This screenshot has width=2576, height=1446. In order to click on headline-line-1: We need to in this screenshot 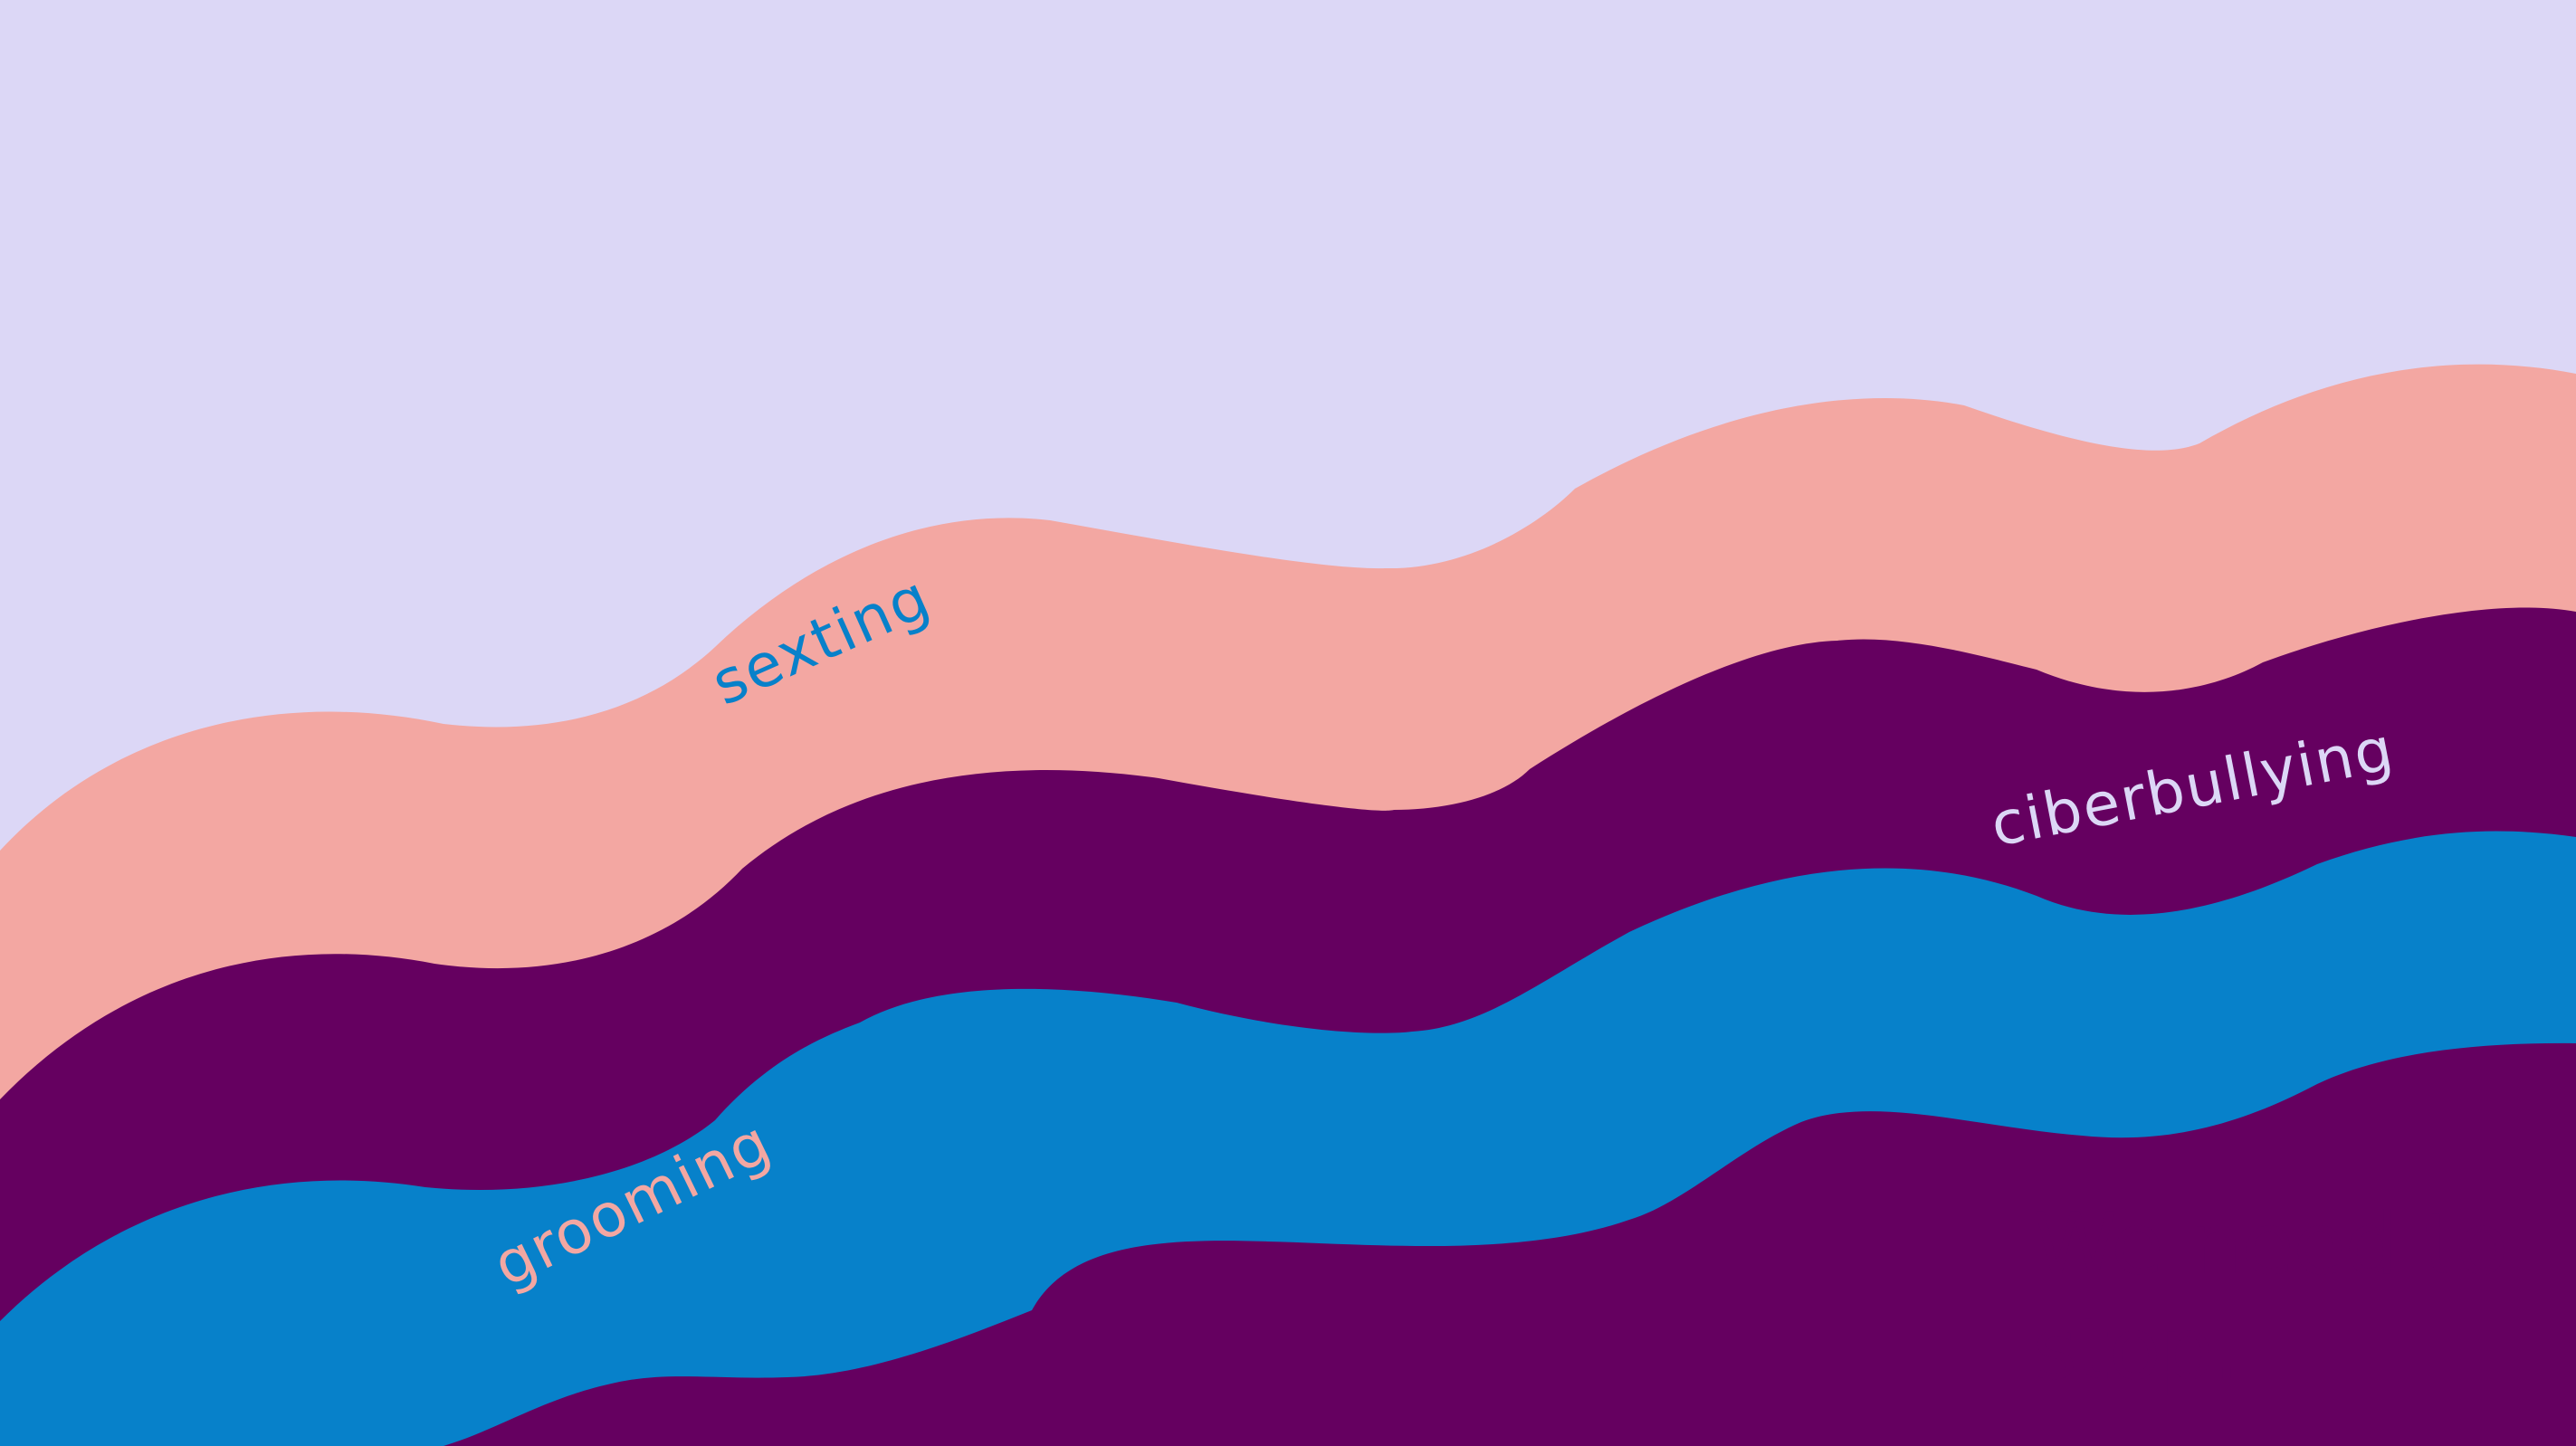, I will do `click(2270, 1245)`.